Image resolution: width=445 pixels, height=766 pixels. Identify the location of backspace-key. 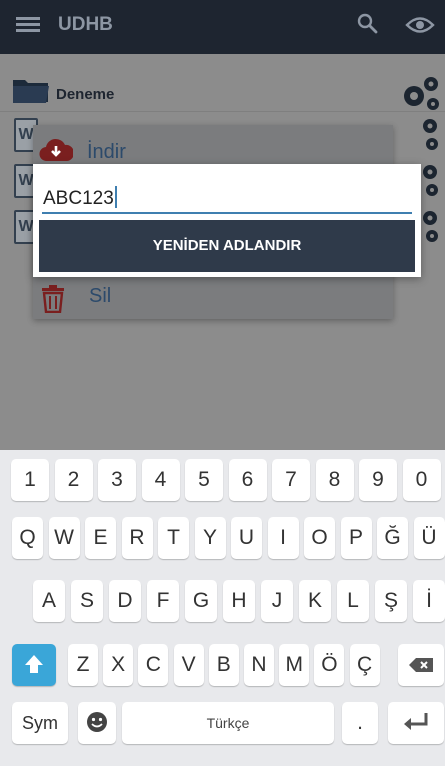
(421, 665).